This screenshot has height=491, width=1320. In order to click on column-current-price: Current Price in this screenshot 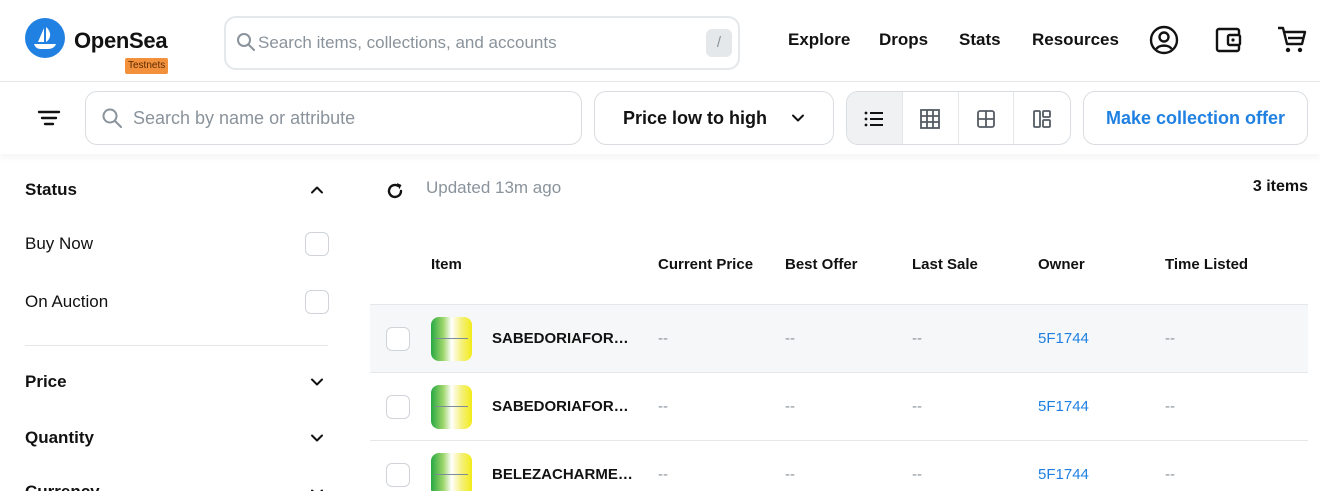, I will do `click(706, 264)`.